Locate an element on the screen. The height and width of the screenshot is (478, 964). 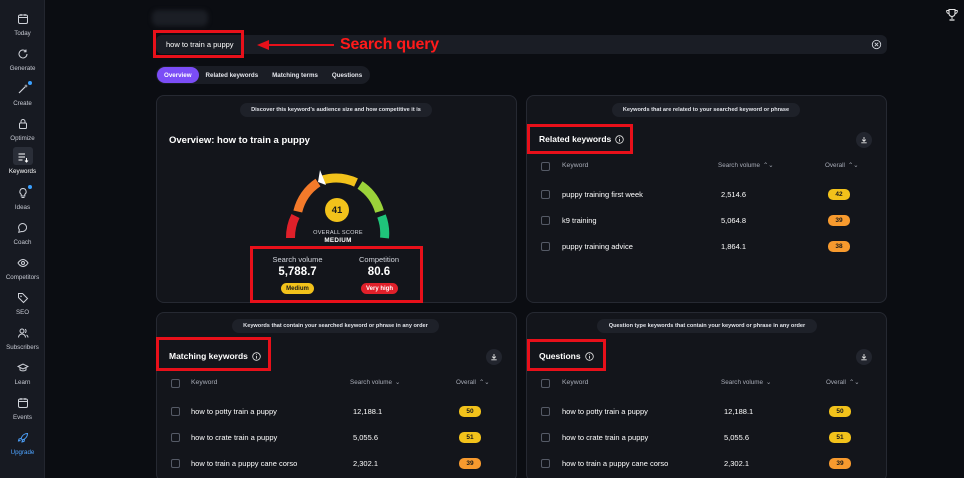
annotation-box-stats is located at coordinates (336, 274).